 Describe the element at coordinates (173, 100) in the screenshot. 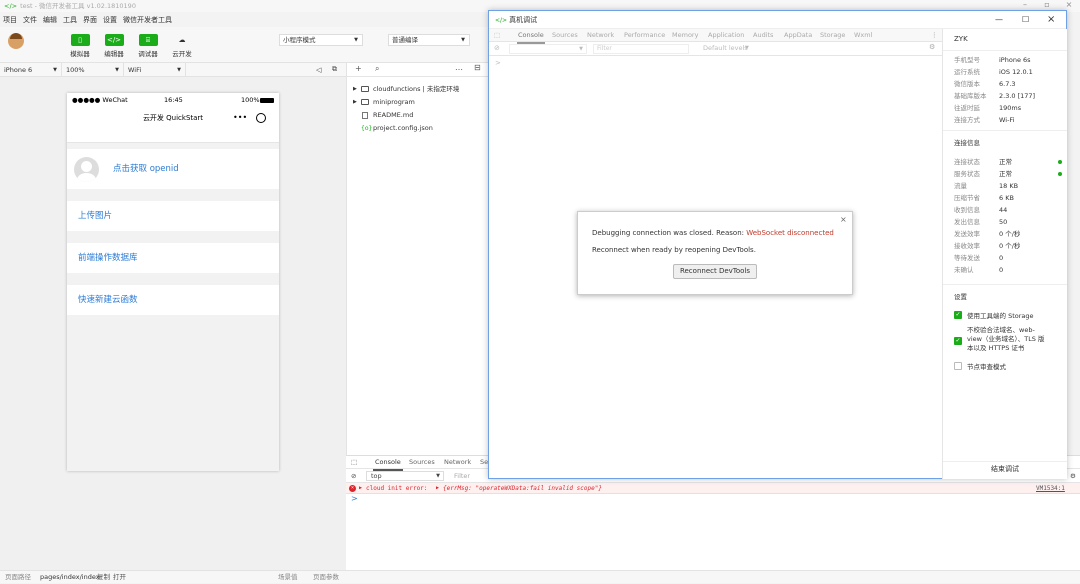

I see `phone-status-bar: ●●●●● WeChat 16:45 100%` at that location.